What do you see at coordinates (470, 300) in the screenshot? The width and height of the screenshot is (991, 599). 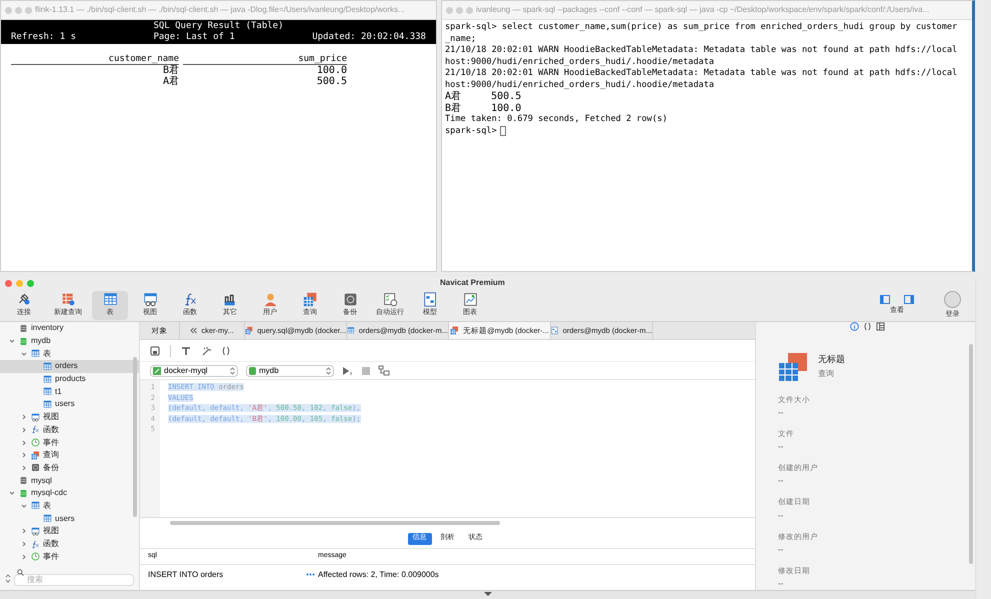 I see `chart-icon` at bounding box center [470, 300].